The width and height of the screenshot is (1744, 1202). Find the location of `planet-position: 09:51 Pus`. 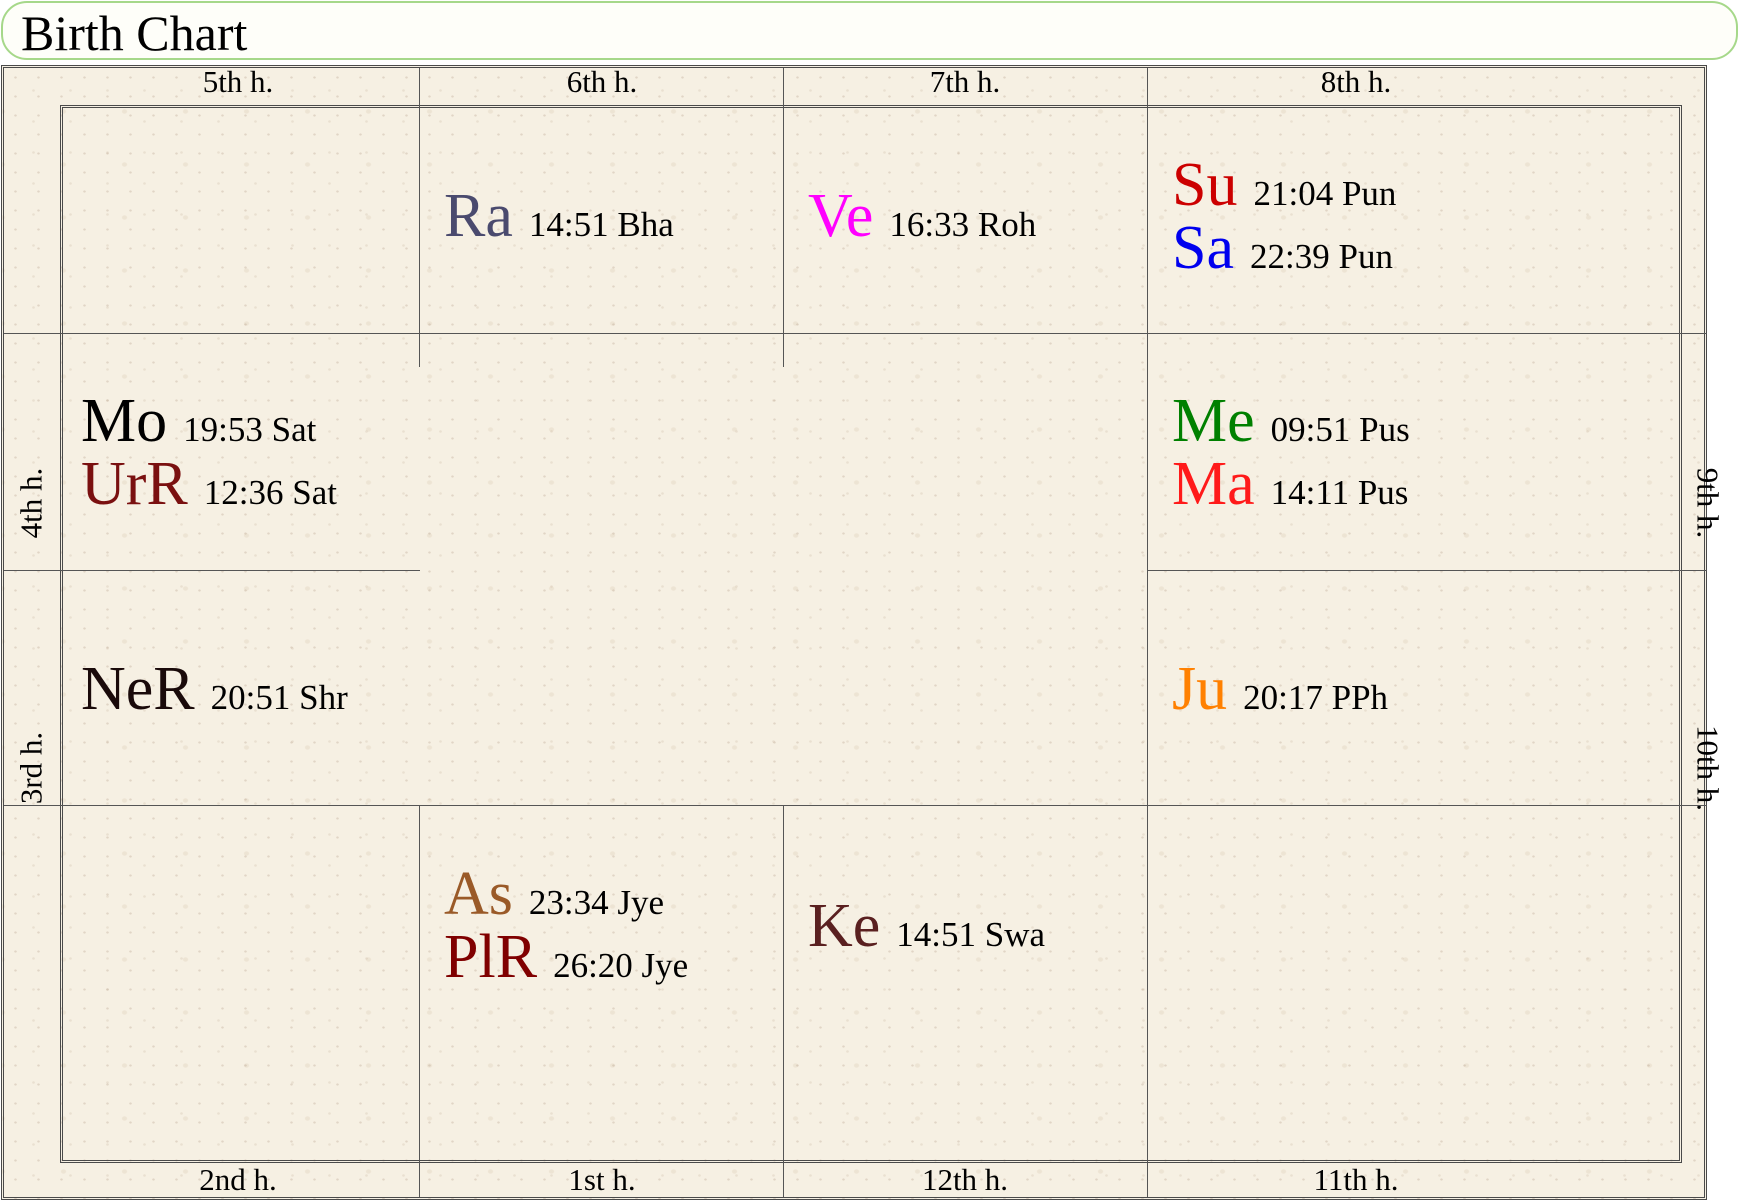

planet-position: 09:51 Pus is located at coordinates (1340, 429).